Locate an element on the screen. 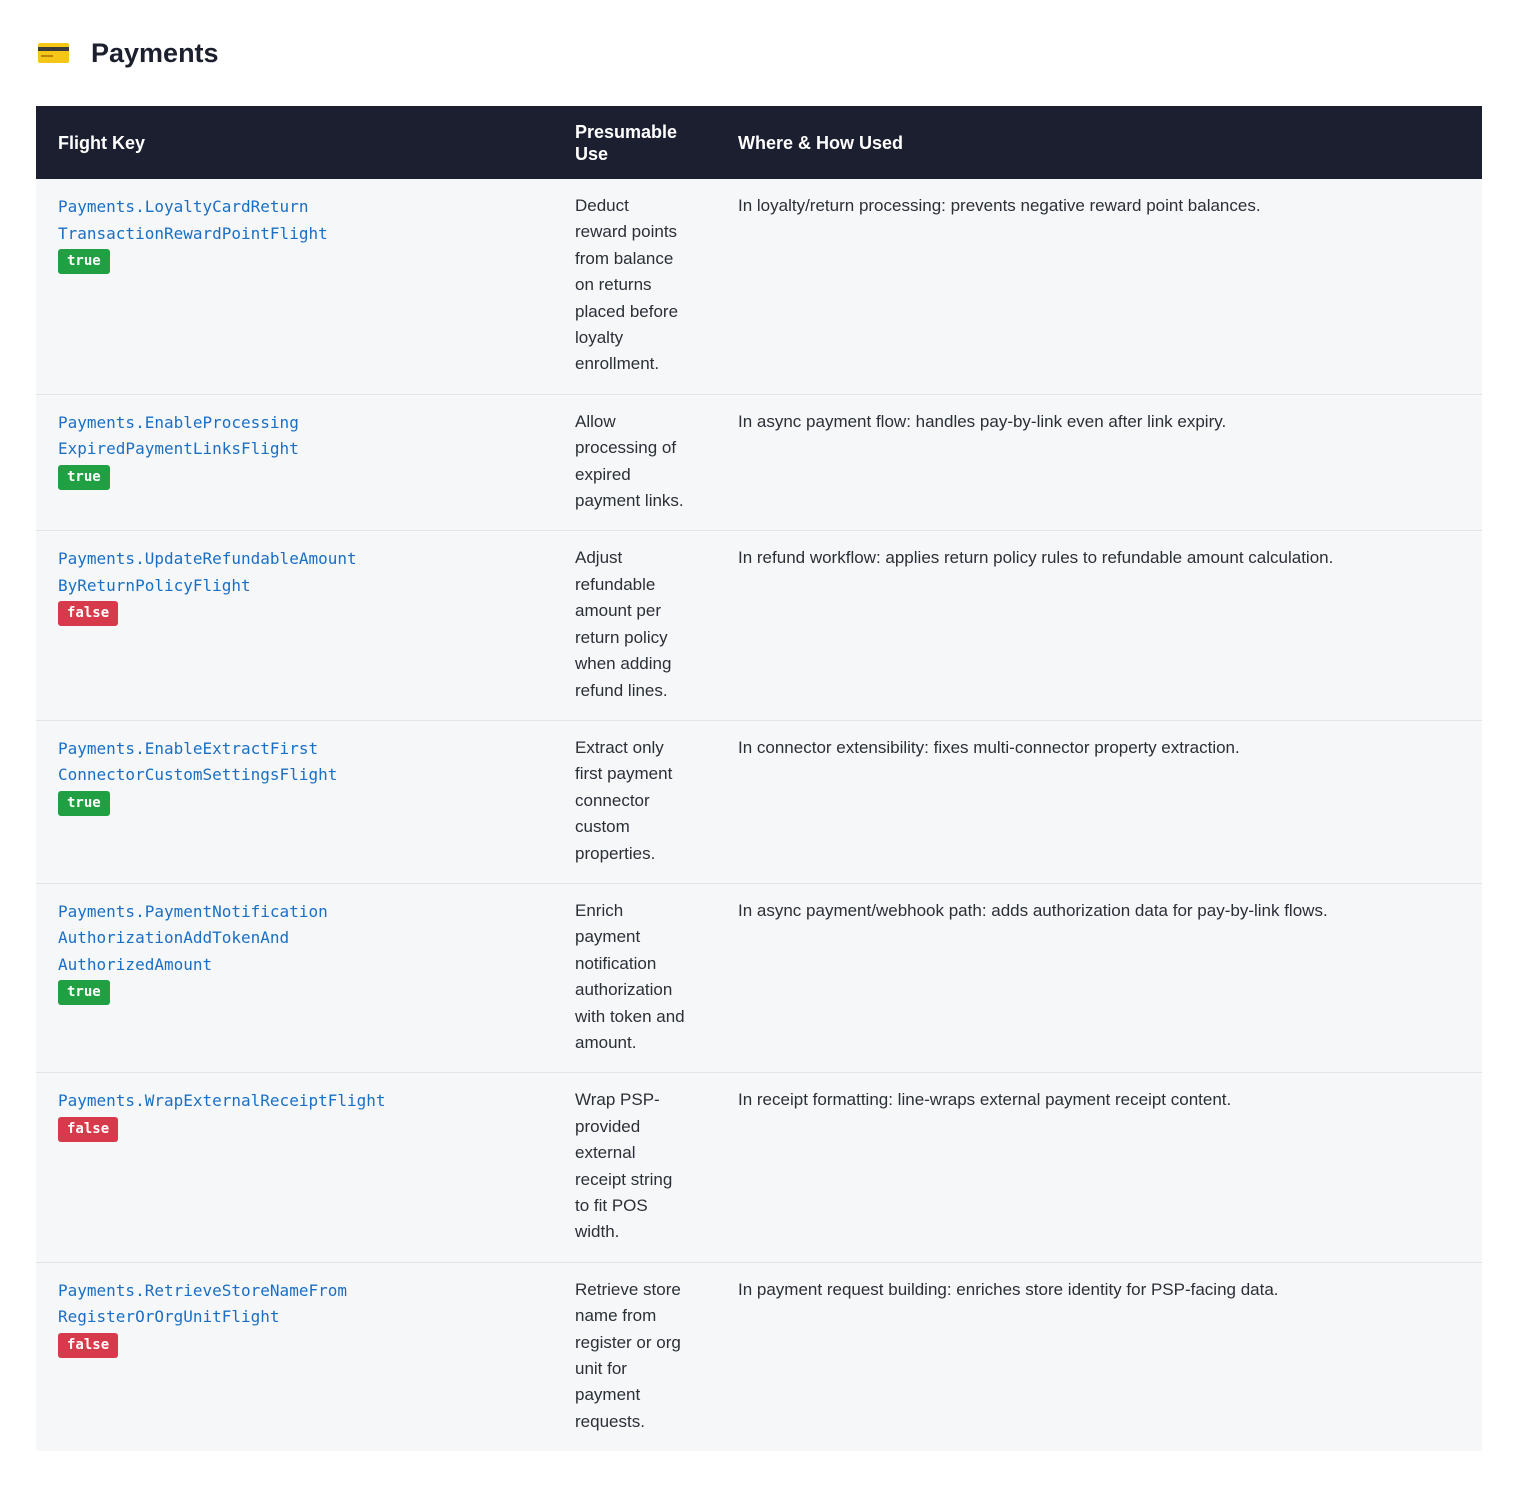  flight-key-line: Payments.EnableProcessing is located at coordinates (178, 422).